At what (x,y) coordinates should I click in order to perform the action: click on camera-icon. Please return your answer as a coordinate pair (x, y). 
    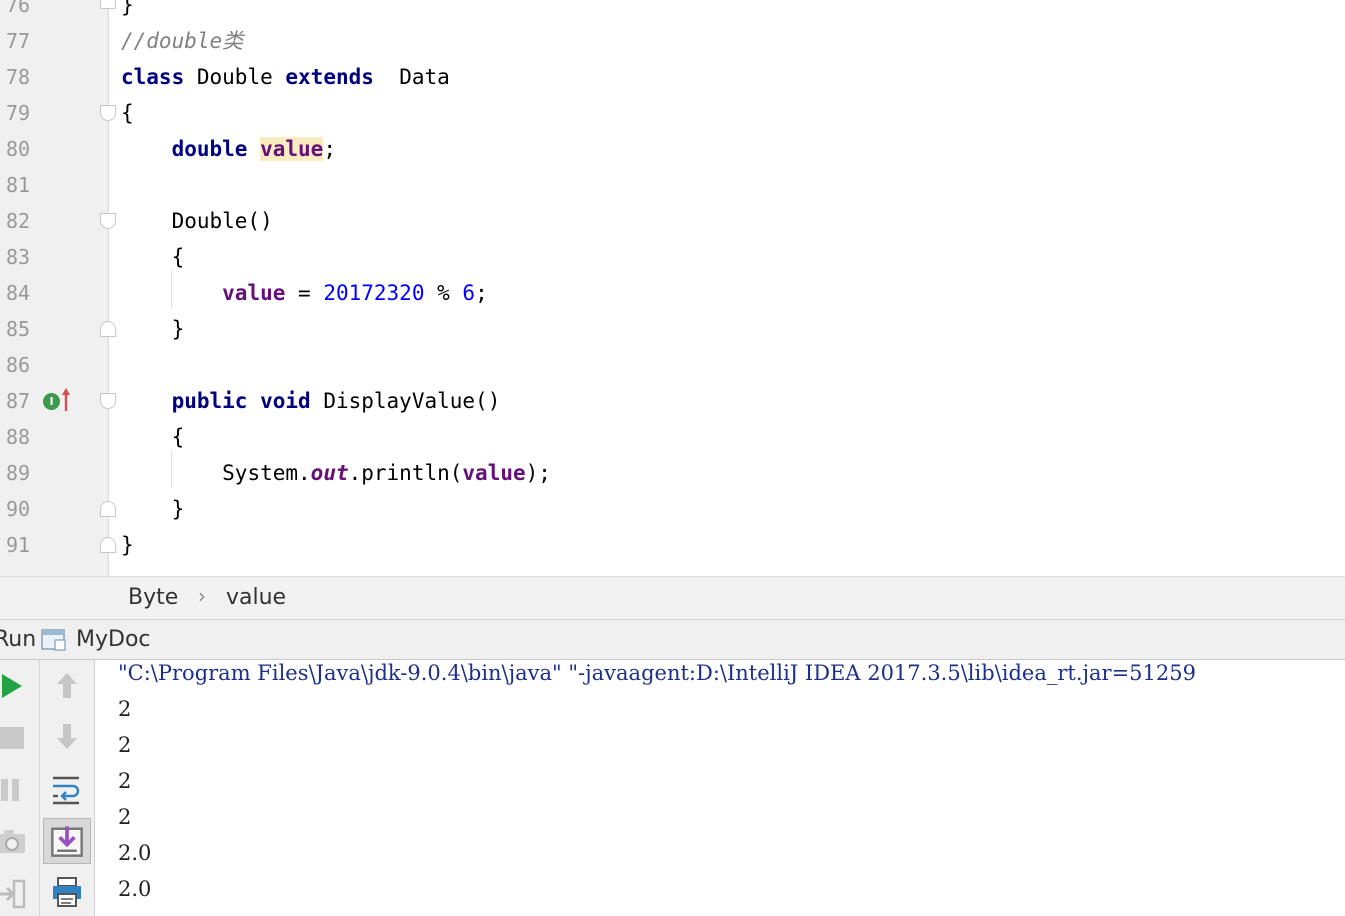
    Looking at the image, I should click on (12, 841).